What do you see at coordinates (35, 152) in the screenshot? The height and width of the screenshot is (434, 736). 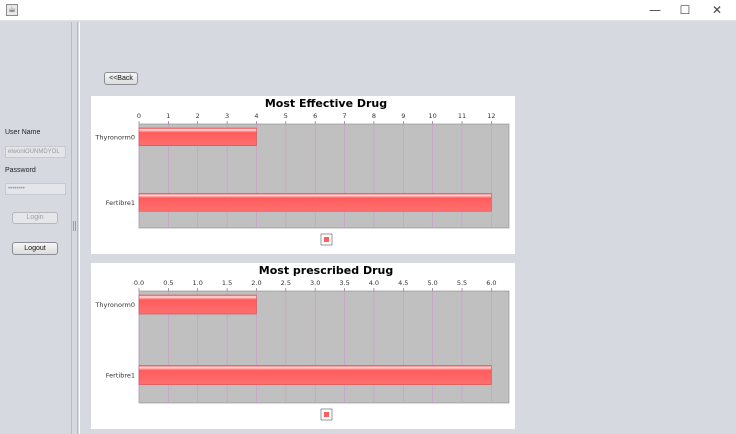 I see `username-field: elwoniOUNMDYOL` at bounding box center [35, 152].